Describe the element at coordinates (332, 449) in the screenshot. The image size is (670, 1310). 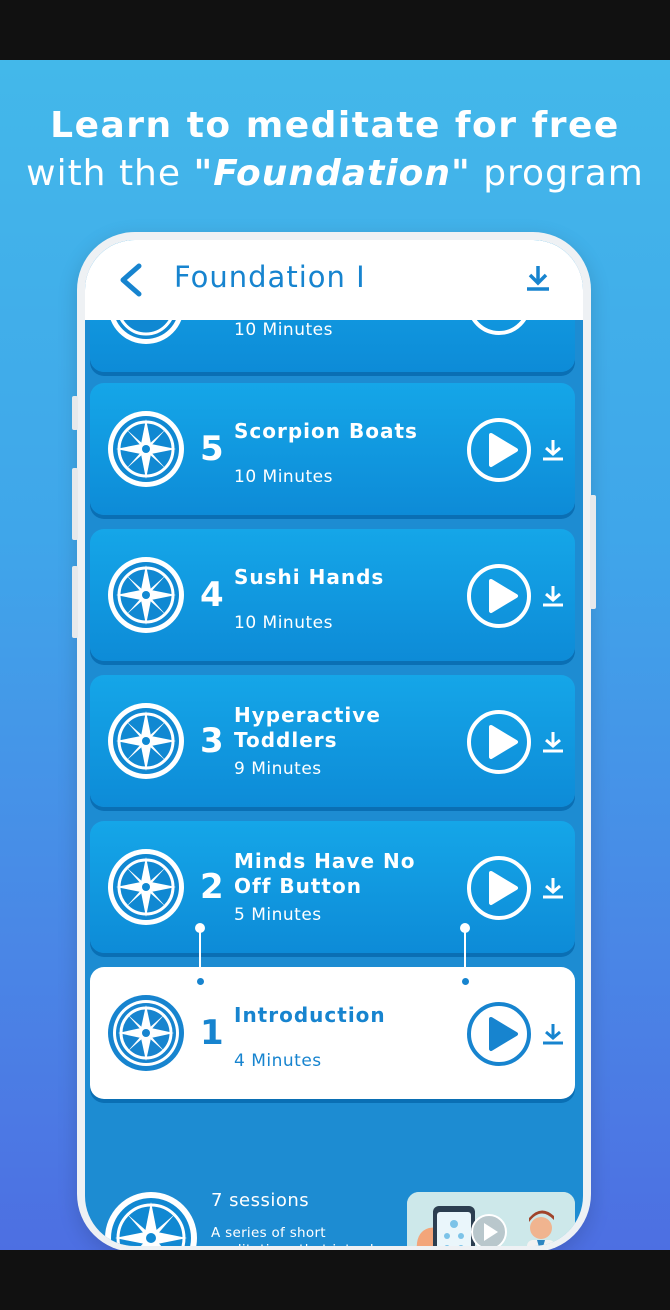
I see `session-card: 5 Scorpion Boats 10 Minutes` at that location.